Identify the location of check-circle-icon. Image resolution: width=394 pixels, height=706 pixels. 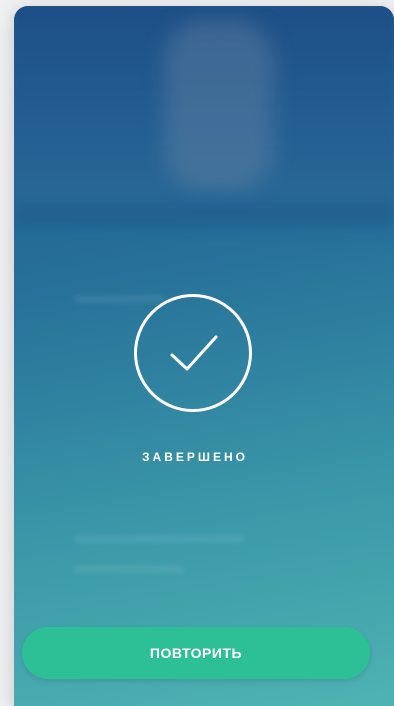
(193, 353).